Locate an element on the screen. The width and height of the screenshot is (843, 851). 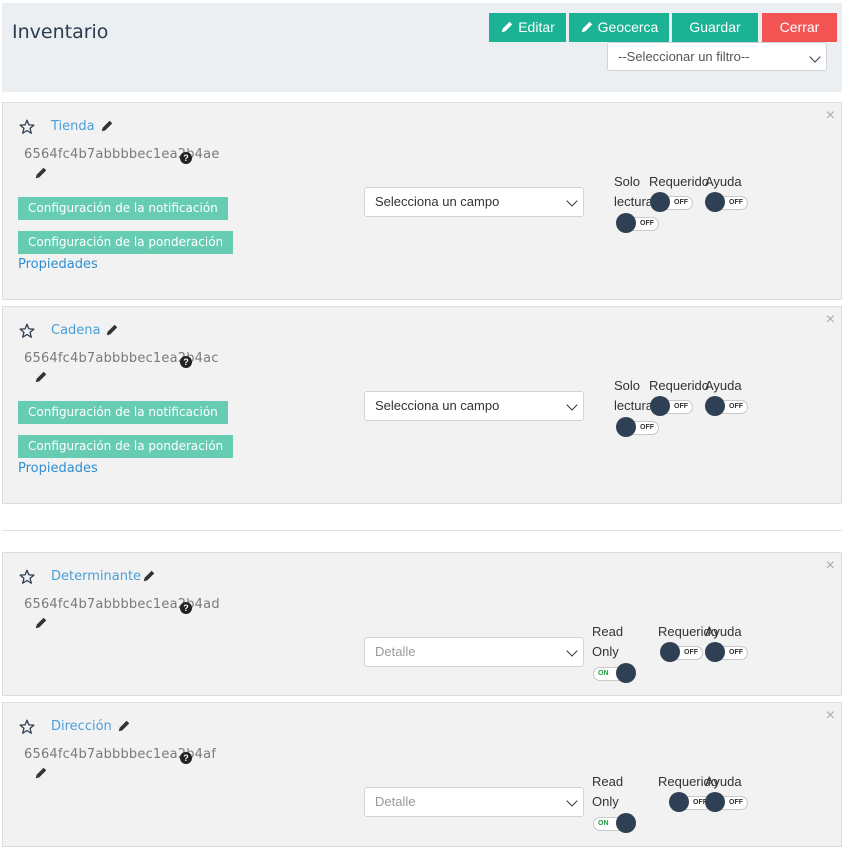
close-button: Cerrar is located at coordinates (799, 27).